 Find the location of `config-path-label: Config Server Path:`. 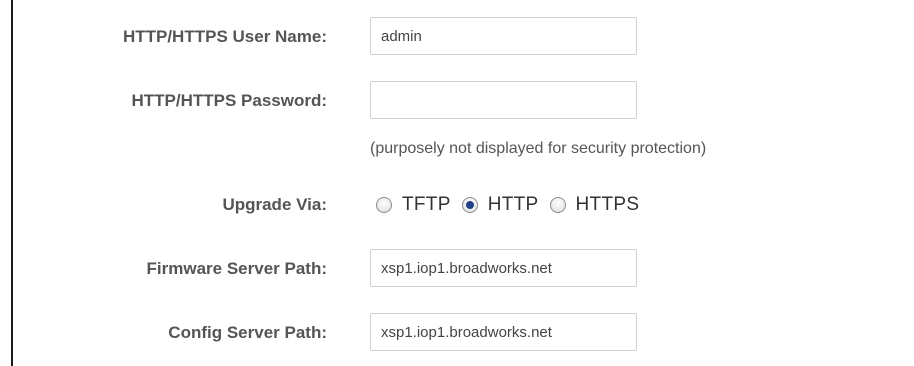

config-path-label: Config Server Path: is located at coordinates (247, 332).